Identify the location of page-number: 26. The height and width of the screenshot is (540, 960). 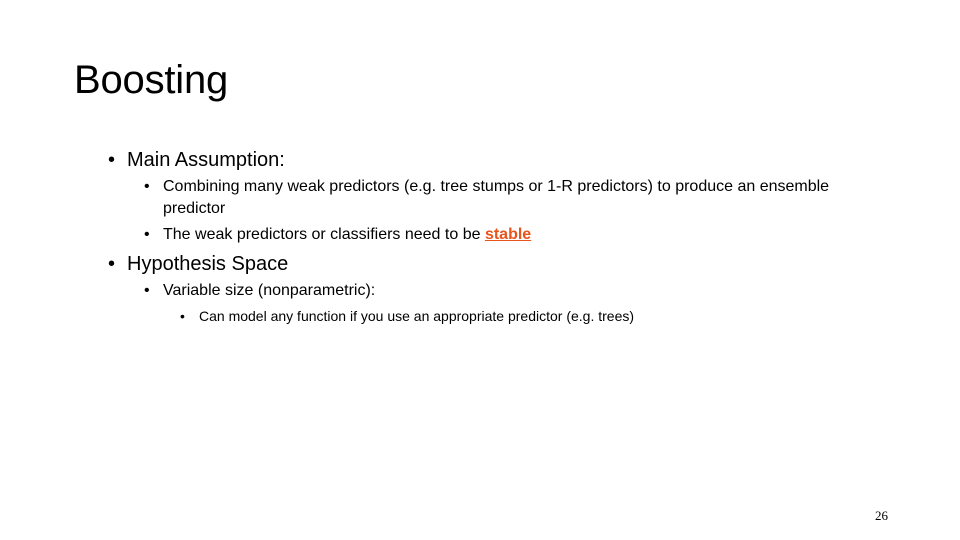
(881, 515).